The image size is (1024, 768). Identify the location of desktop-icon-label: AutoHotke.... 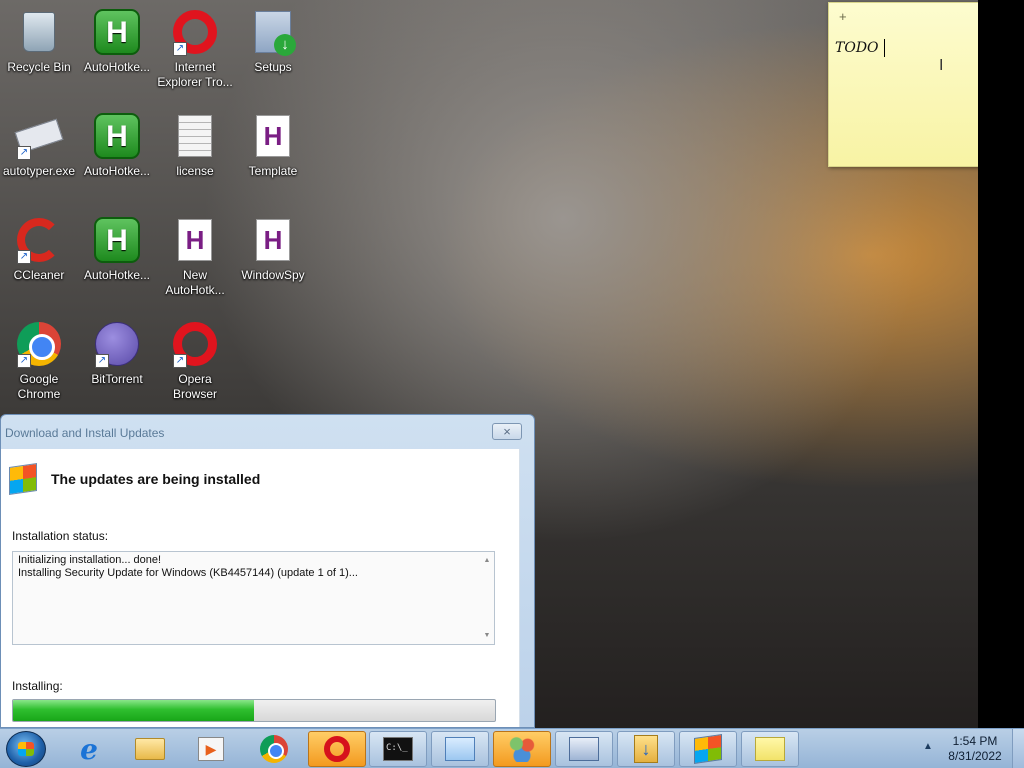
(117, 67).